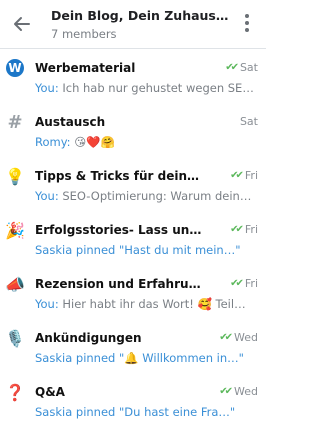  I want to click on question-mark-icon: ❓, so click(15, 392).